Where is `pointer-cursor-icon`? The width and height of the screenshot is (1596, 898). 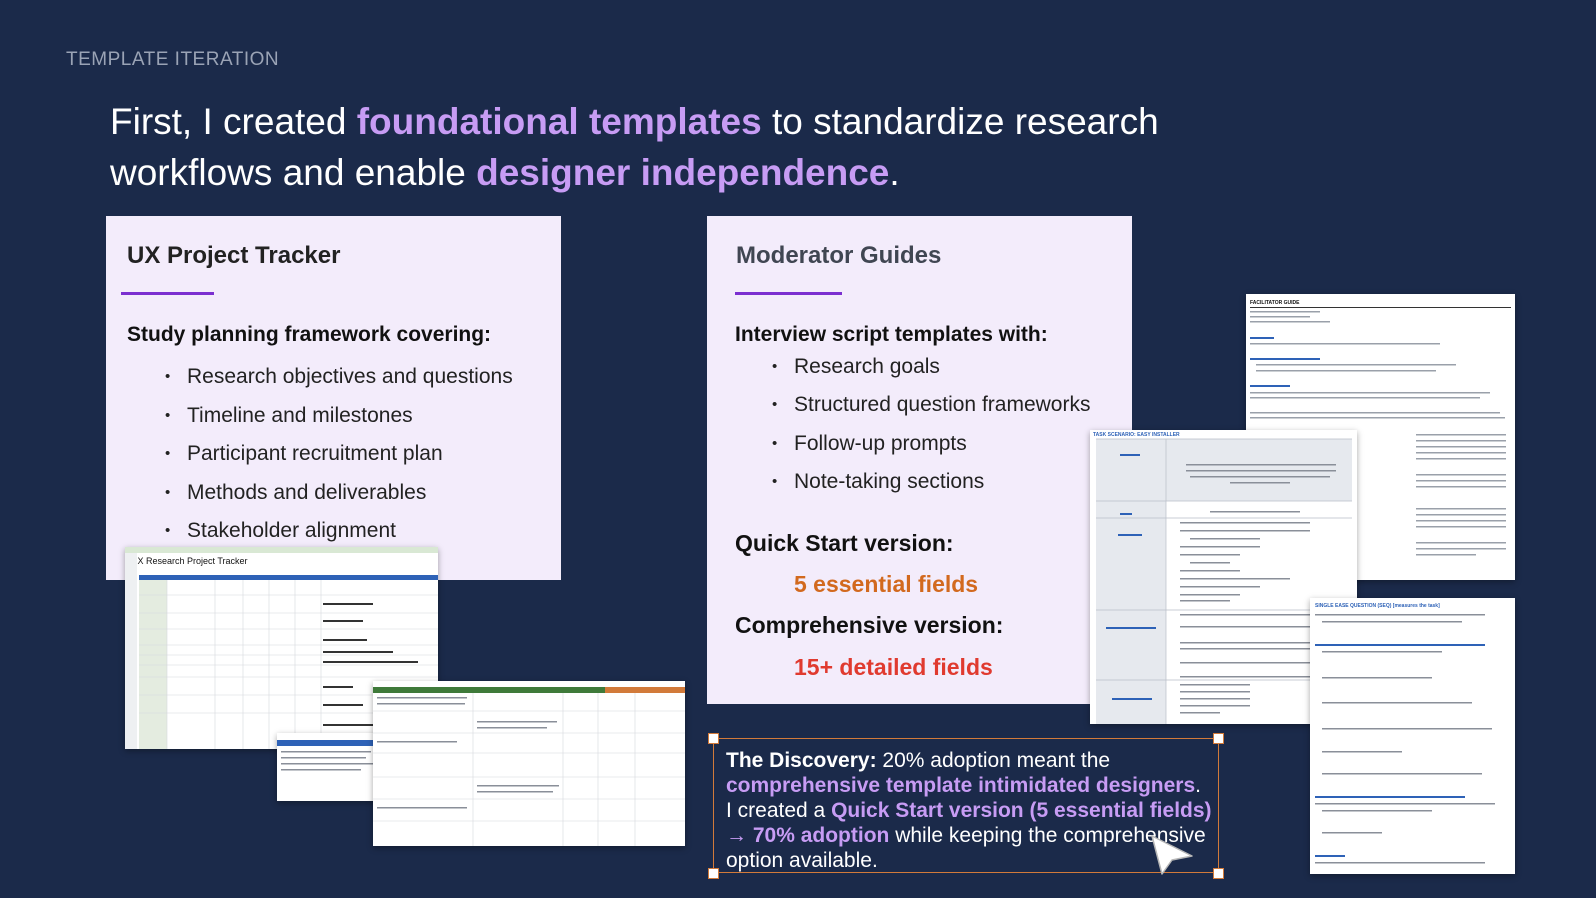 pointer-cursor-icon is located at coordinates (1172, 856).